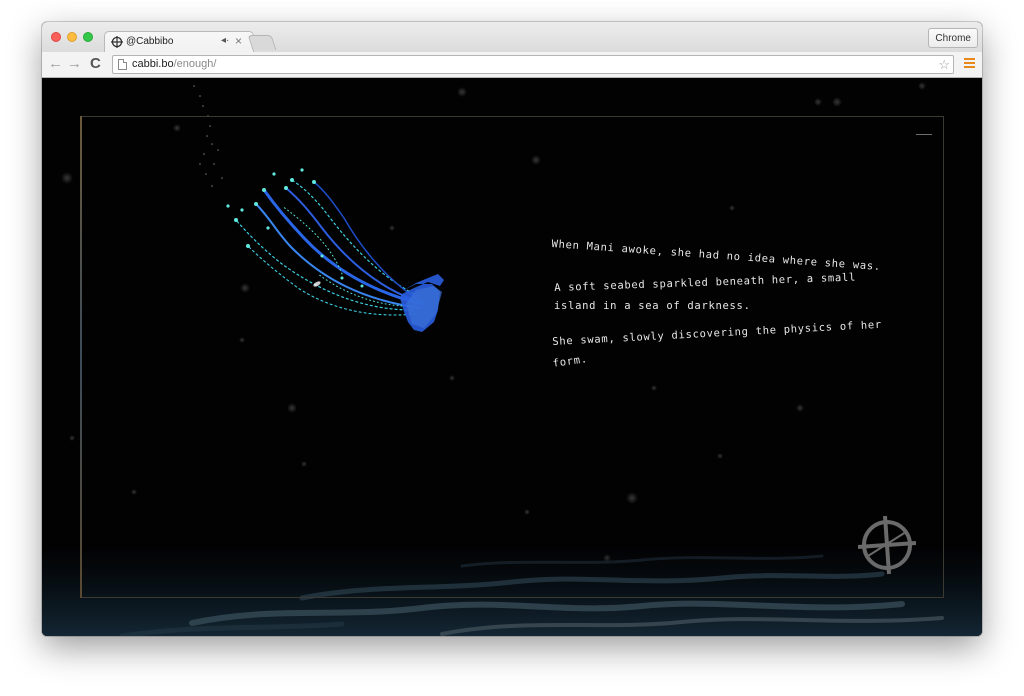 This screenshot has height=696, width=1024. I want to click on star-icon: ☆, so click(944, 64).